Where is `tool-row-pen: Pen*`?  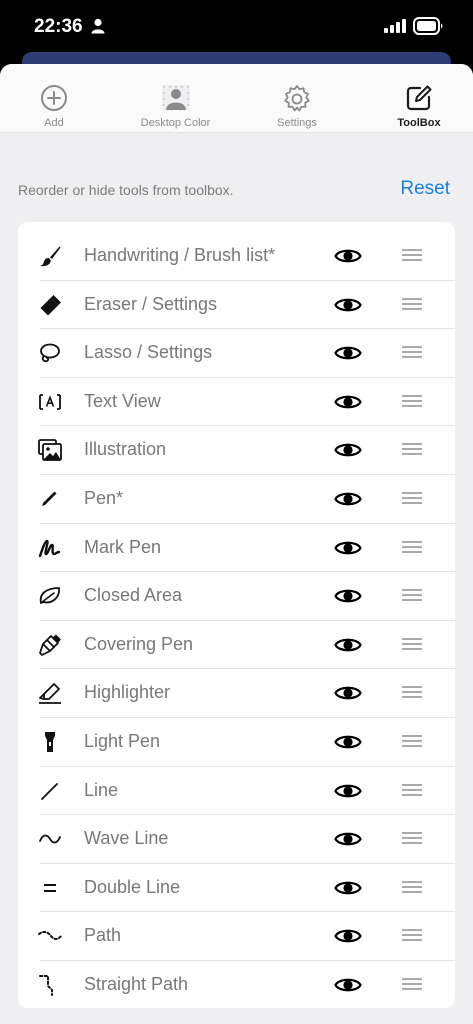
tool-row-pen: Pen* is located at coordinates (236, 499).